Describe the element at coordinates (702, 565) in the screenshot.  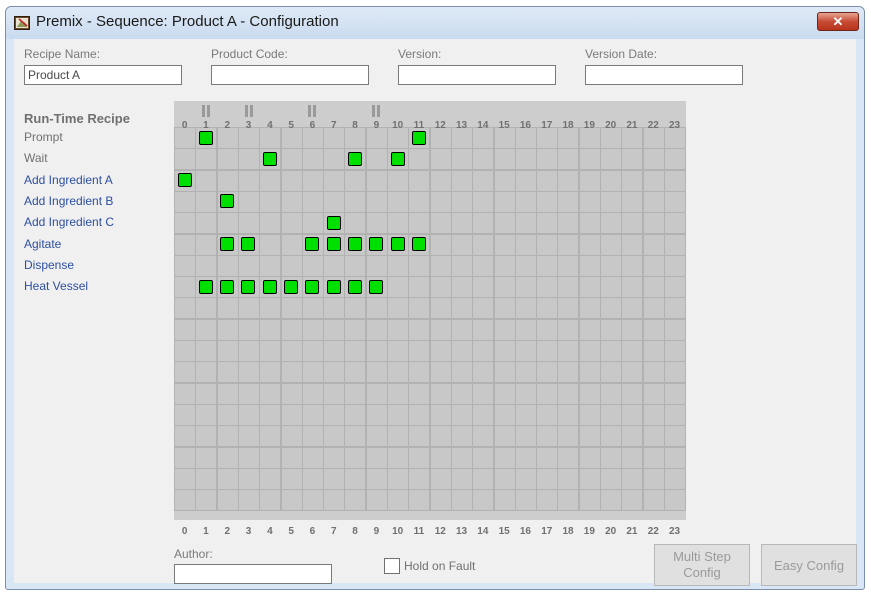
I see `multi-step-config-button: Multi Step Config` at that location.